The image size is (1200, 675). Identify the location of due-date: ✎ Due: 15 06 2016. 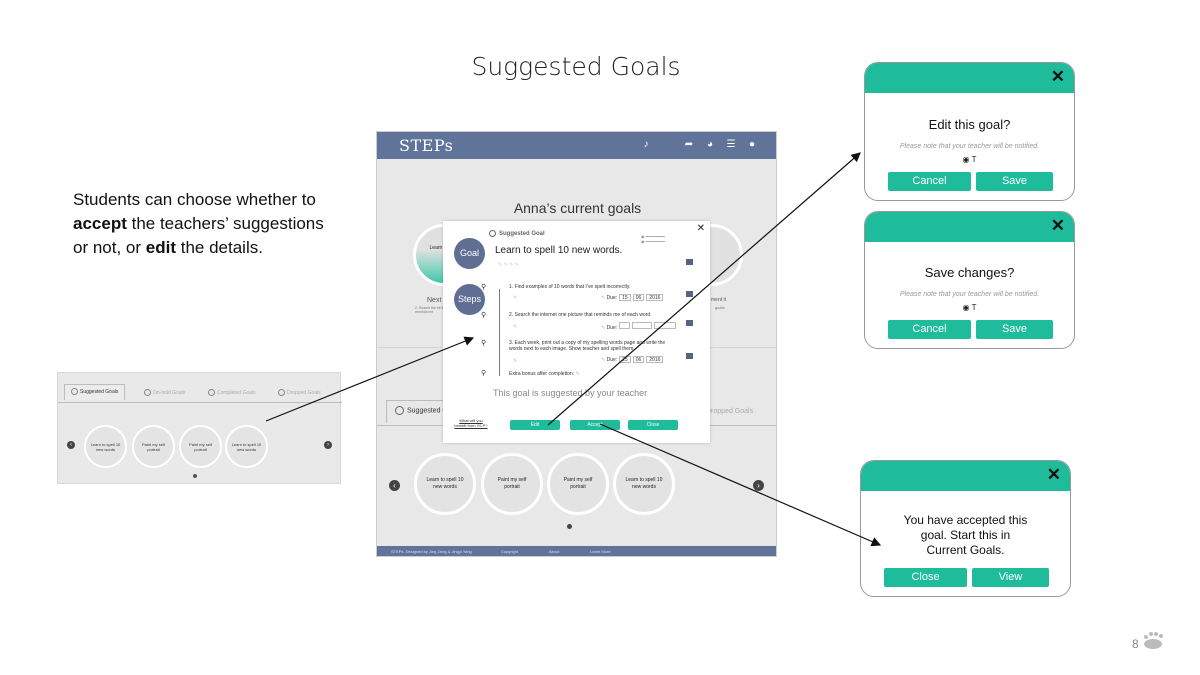
(632, 297).